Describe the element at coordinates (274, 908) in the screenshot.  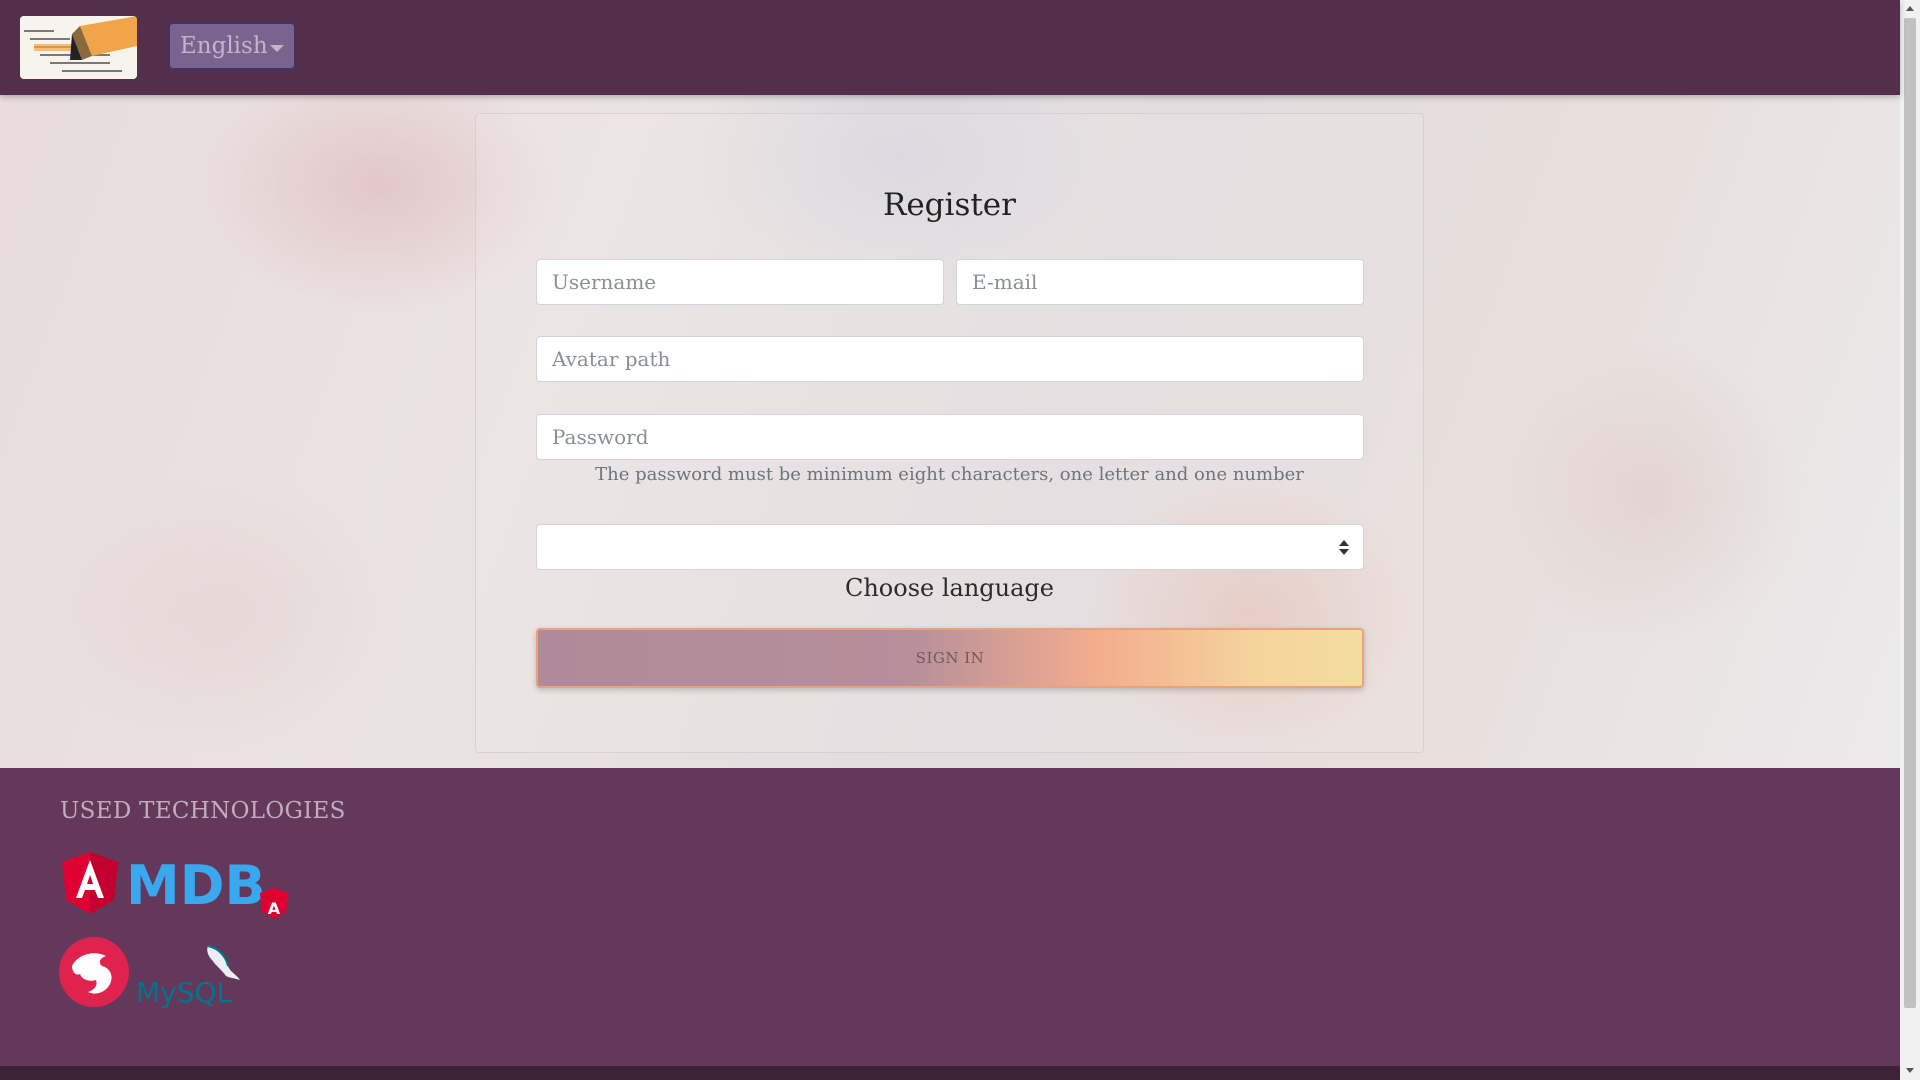
I see `svg-text: A` at that location.